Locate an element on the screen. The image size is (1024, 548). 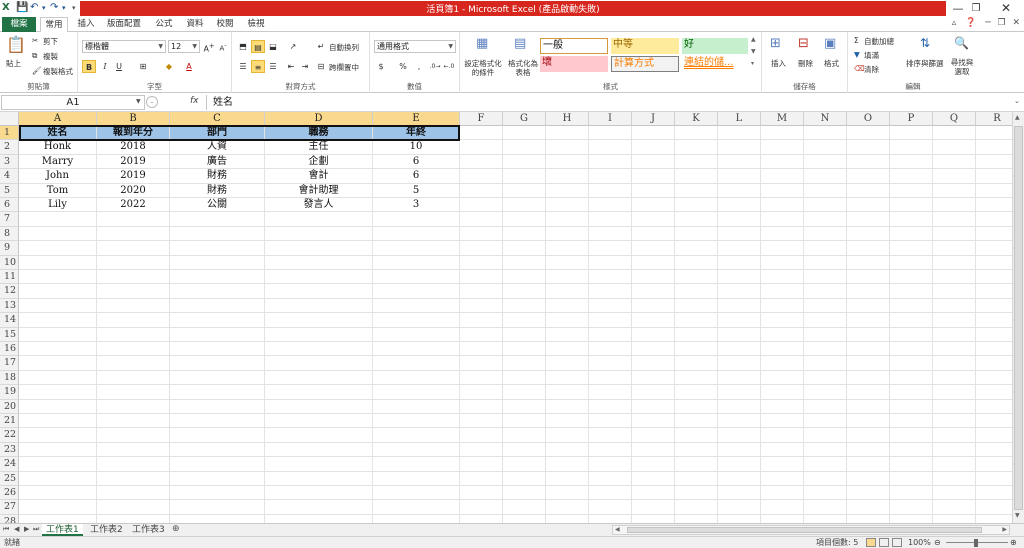
paste-button: 貼上 is located at coordinates (13, 63).